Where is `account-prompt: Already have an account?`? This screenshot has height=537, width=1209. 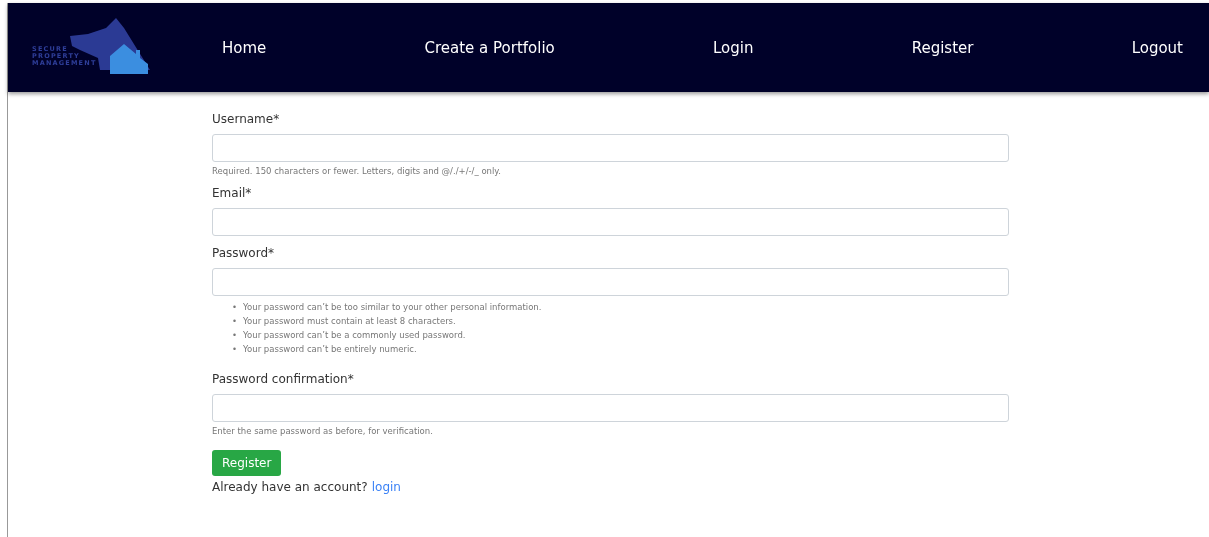 account-prompt: Already have an account? is located at coordinates (290, 487).